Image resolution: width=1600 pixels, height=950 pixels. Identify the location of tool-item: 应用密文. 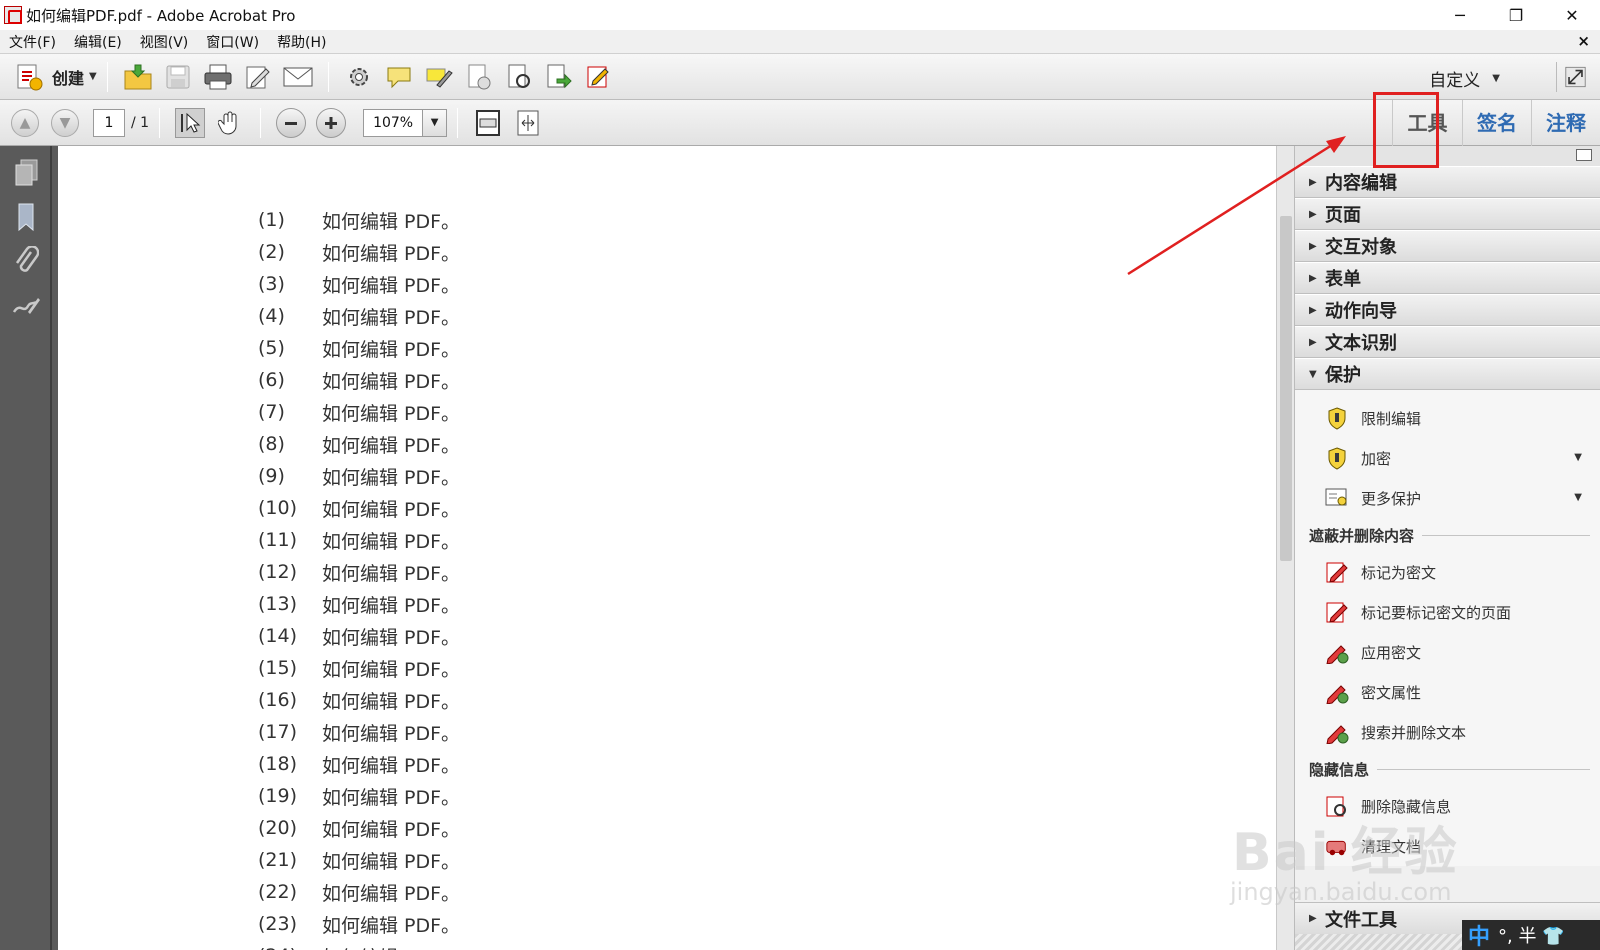
(1447, 652).